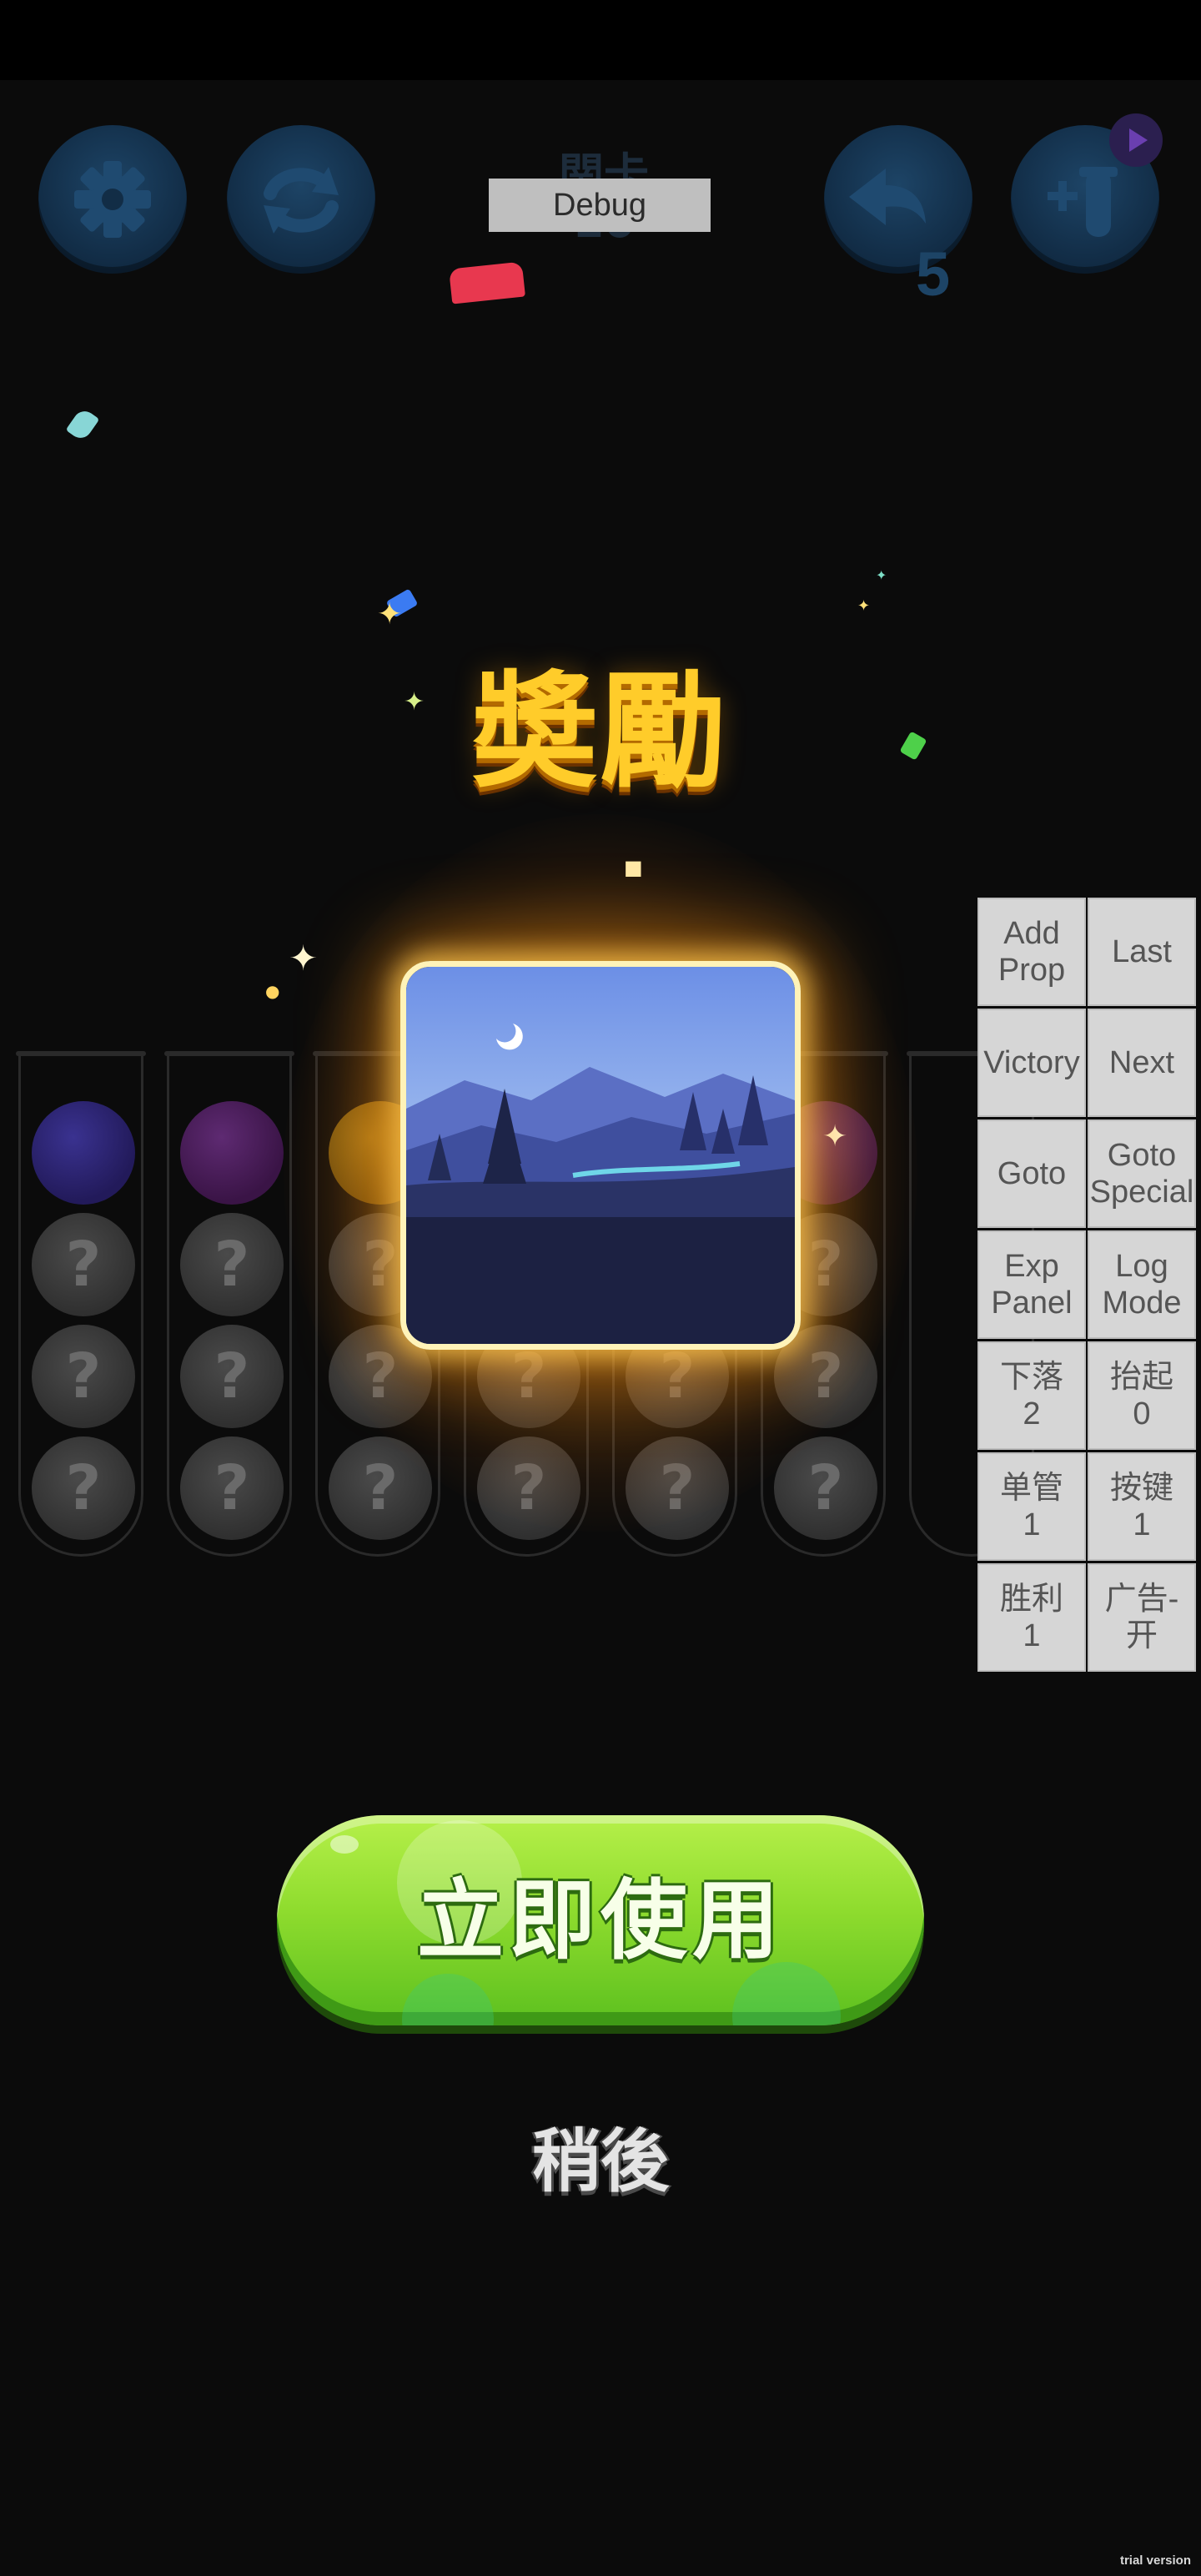 Image resolution: width=1201 pixels, height=2576 pixels. I want to click on gear-icon, so click(113, 199).